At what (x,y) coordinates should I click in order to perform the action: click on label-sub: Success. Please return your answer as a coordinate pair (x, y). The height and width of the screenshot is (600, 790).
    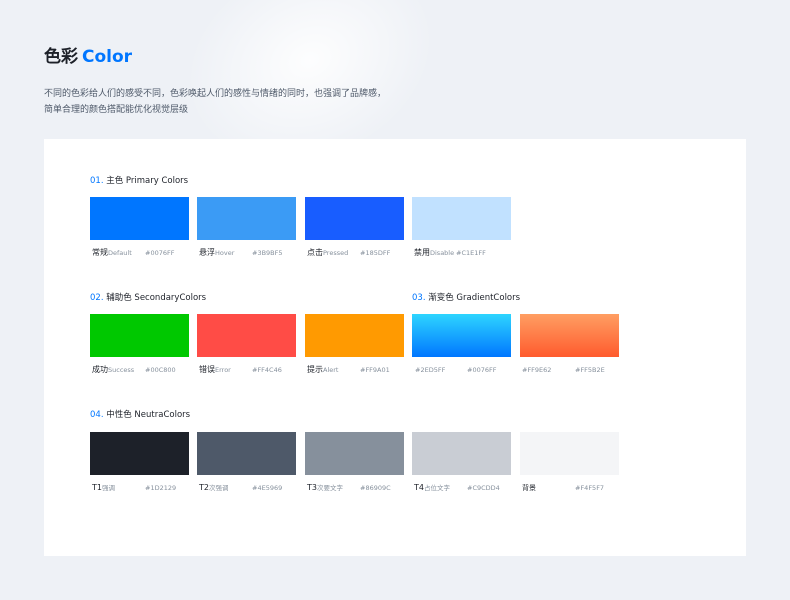
    Looking at the image, I should click on (121, 370).